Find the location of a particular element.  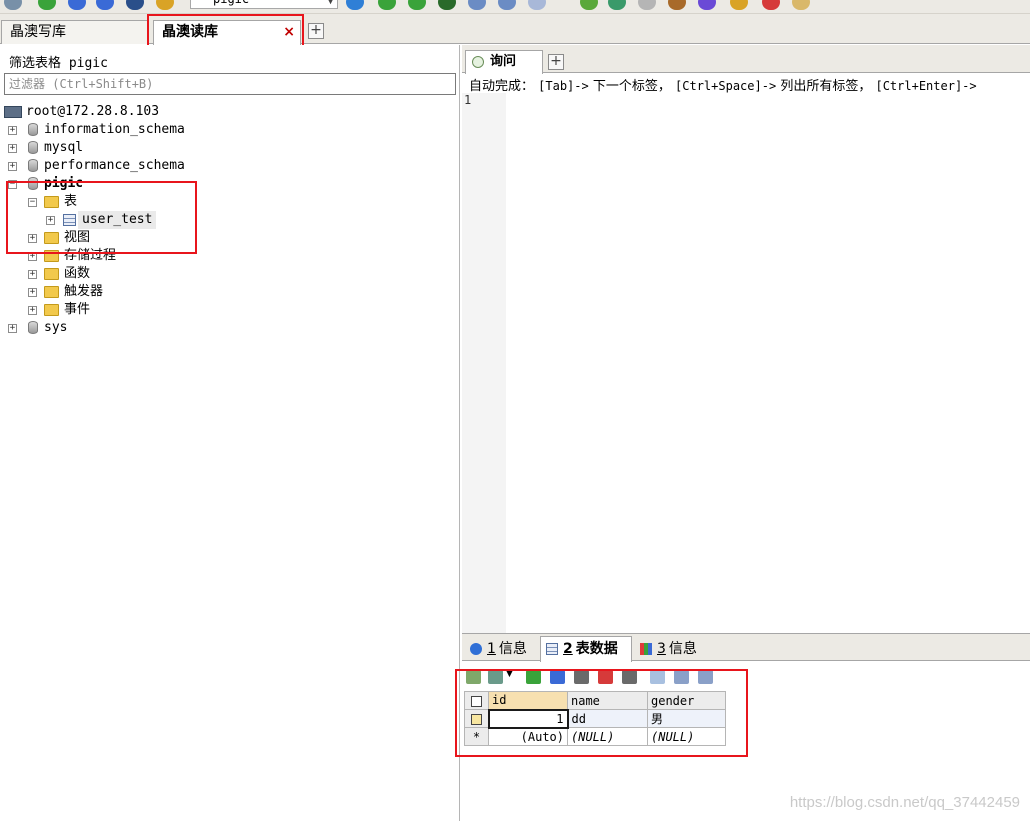

stop-icon is located at coordinates (417, 5).